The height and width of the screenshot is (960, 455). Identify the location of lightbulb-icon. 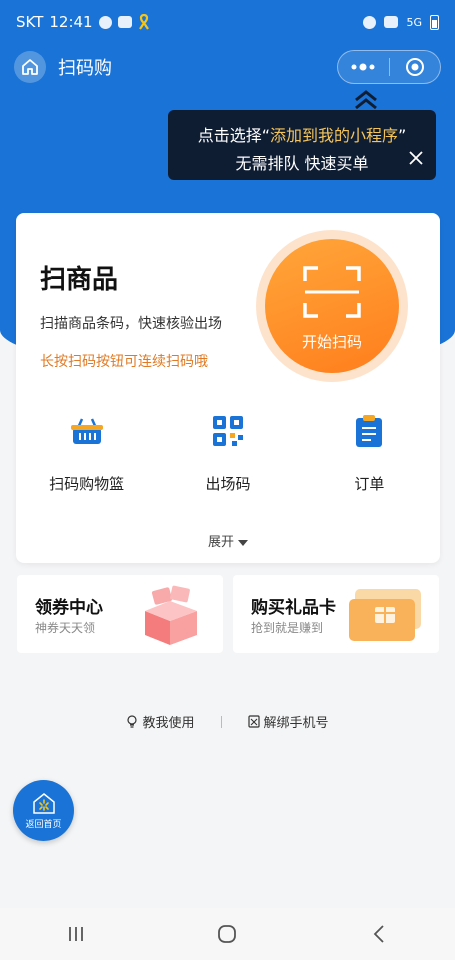
(132, 721).